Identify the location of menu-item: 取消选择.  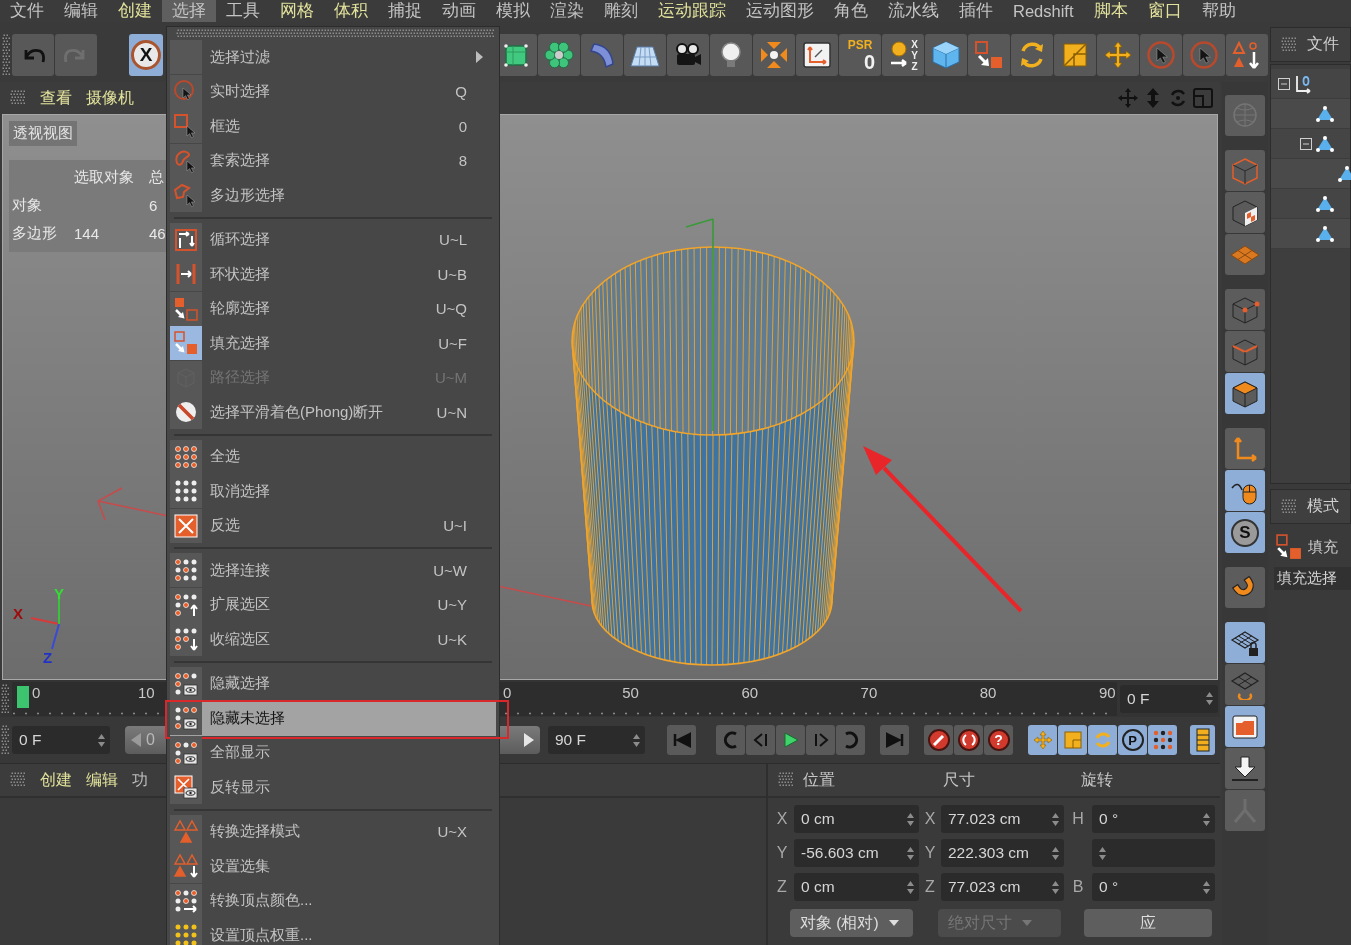
(333, 491).